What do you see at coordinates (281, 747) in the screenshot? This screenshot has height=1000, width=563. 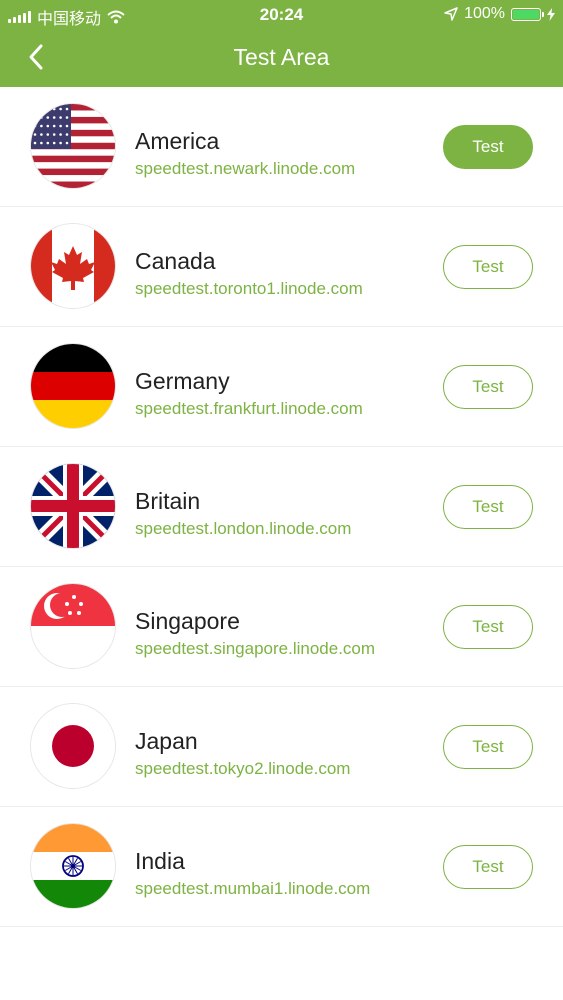 I see `server-row-japan: Japan speedtest.tokyo2.linode.com Test` at bounding box center [281, 747].